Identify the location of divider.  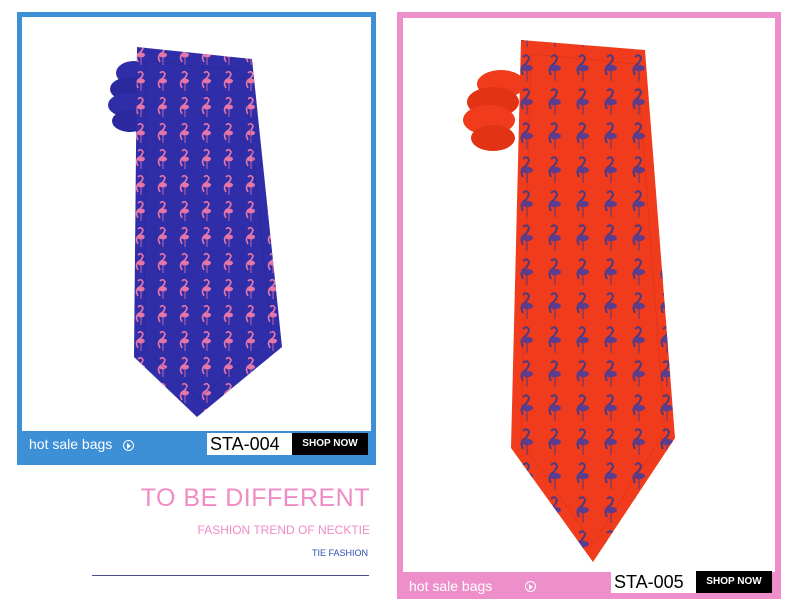
(230, 575).